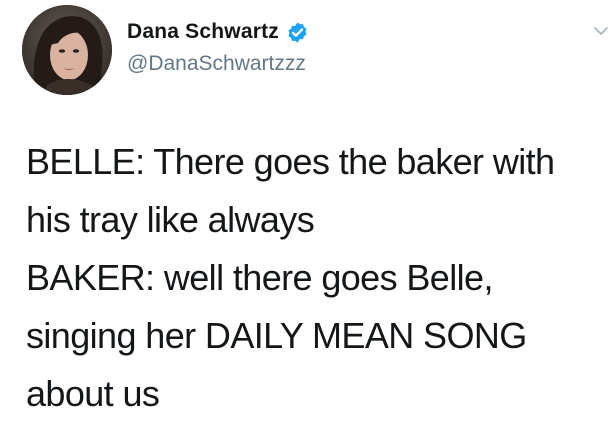 This screenshot has width=610, height=423. Describe the element at coordinates (601, 31) in the screenshot. I see `chevron-down-icon` at that location.